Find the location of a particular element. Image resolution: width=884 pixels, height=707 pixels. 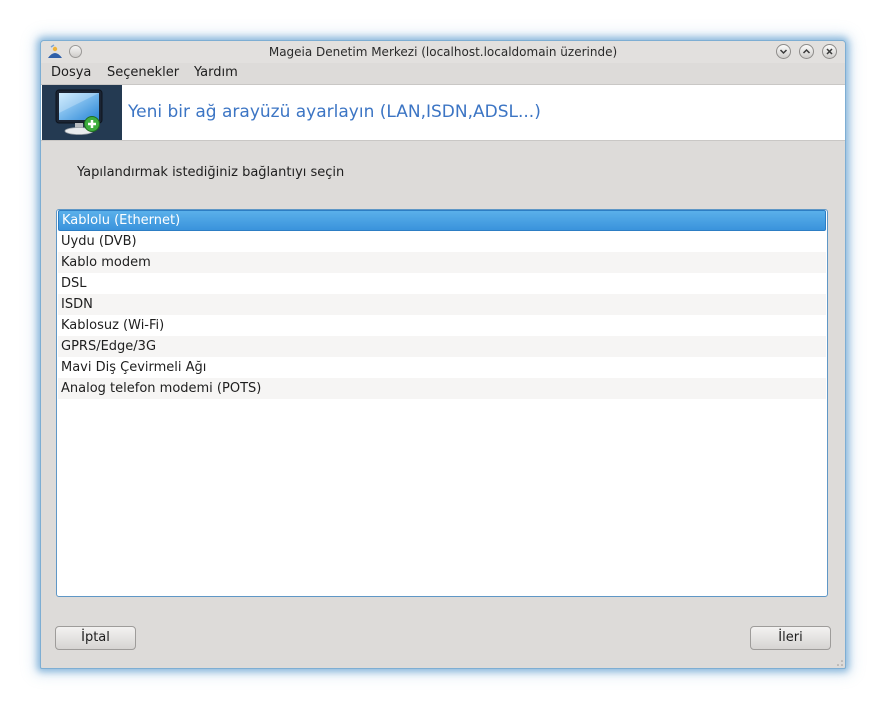

menu-secenekler: Seçenekler is located at coordinates (143, 72).